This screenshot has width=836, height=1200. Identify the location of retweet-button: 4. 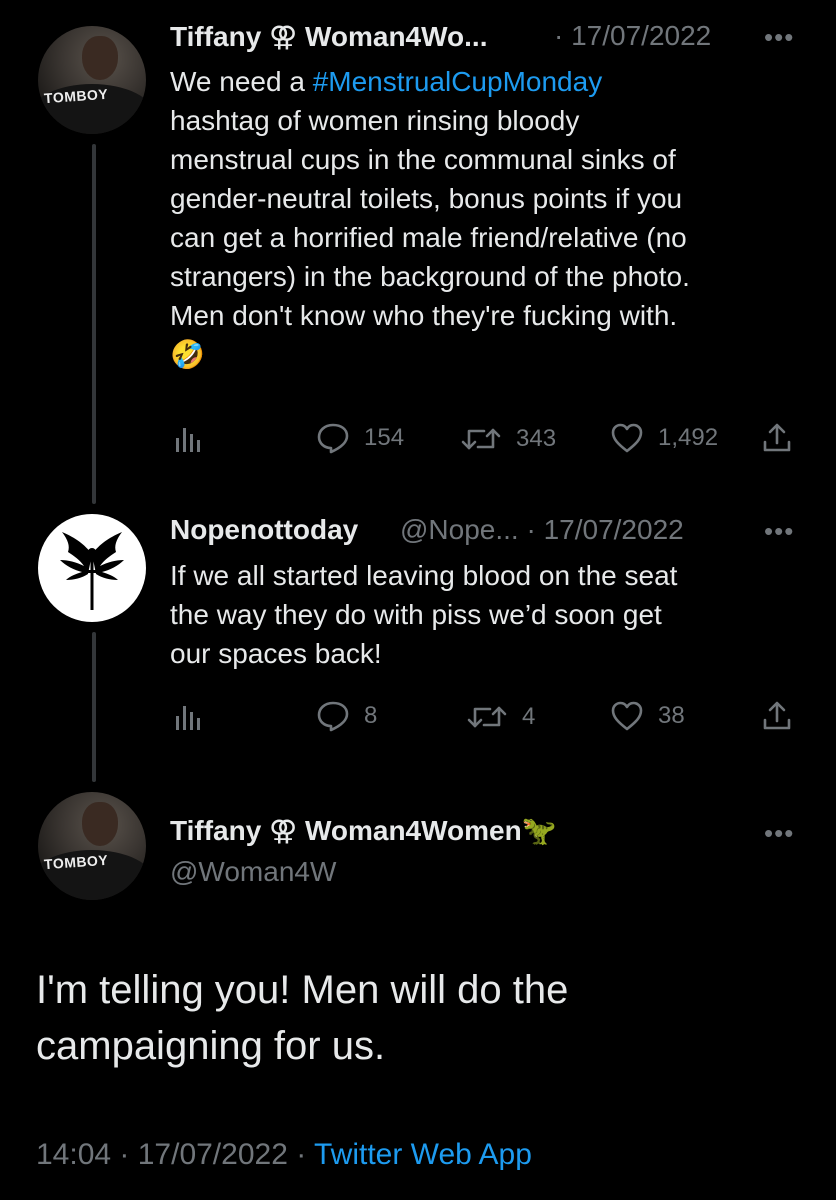
(500, 717).